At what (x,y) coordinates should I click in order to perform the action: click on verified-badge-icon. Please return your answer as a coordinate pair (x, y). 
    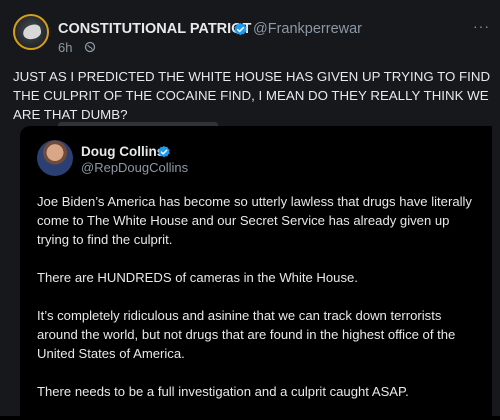
    Looking at the image, I should click on (240, 29).